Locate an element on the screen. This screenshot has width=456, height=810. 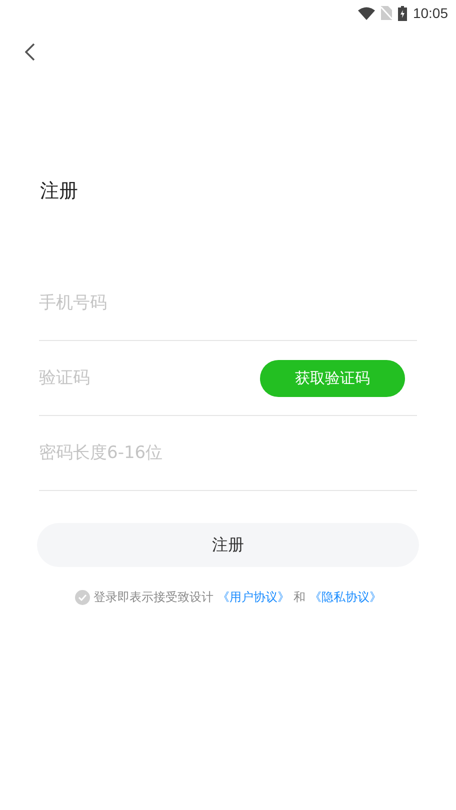
agreement-joiner: 和 is located at coordinates (300, 597).